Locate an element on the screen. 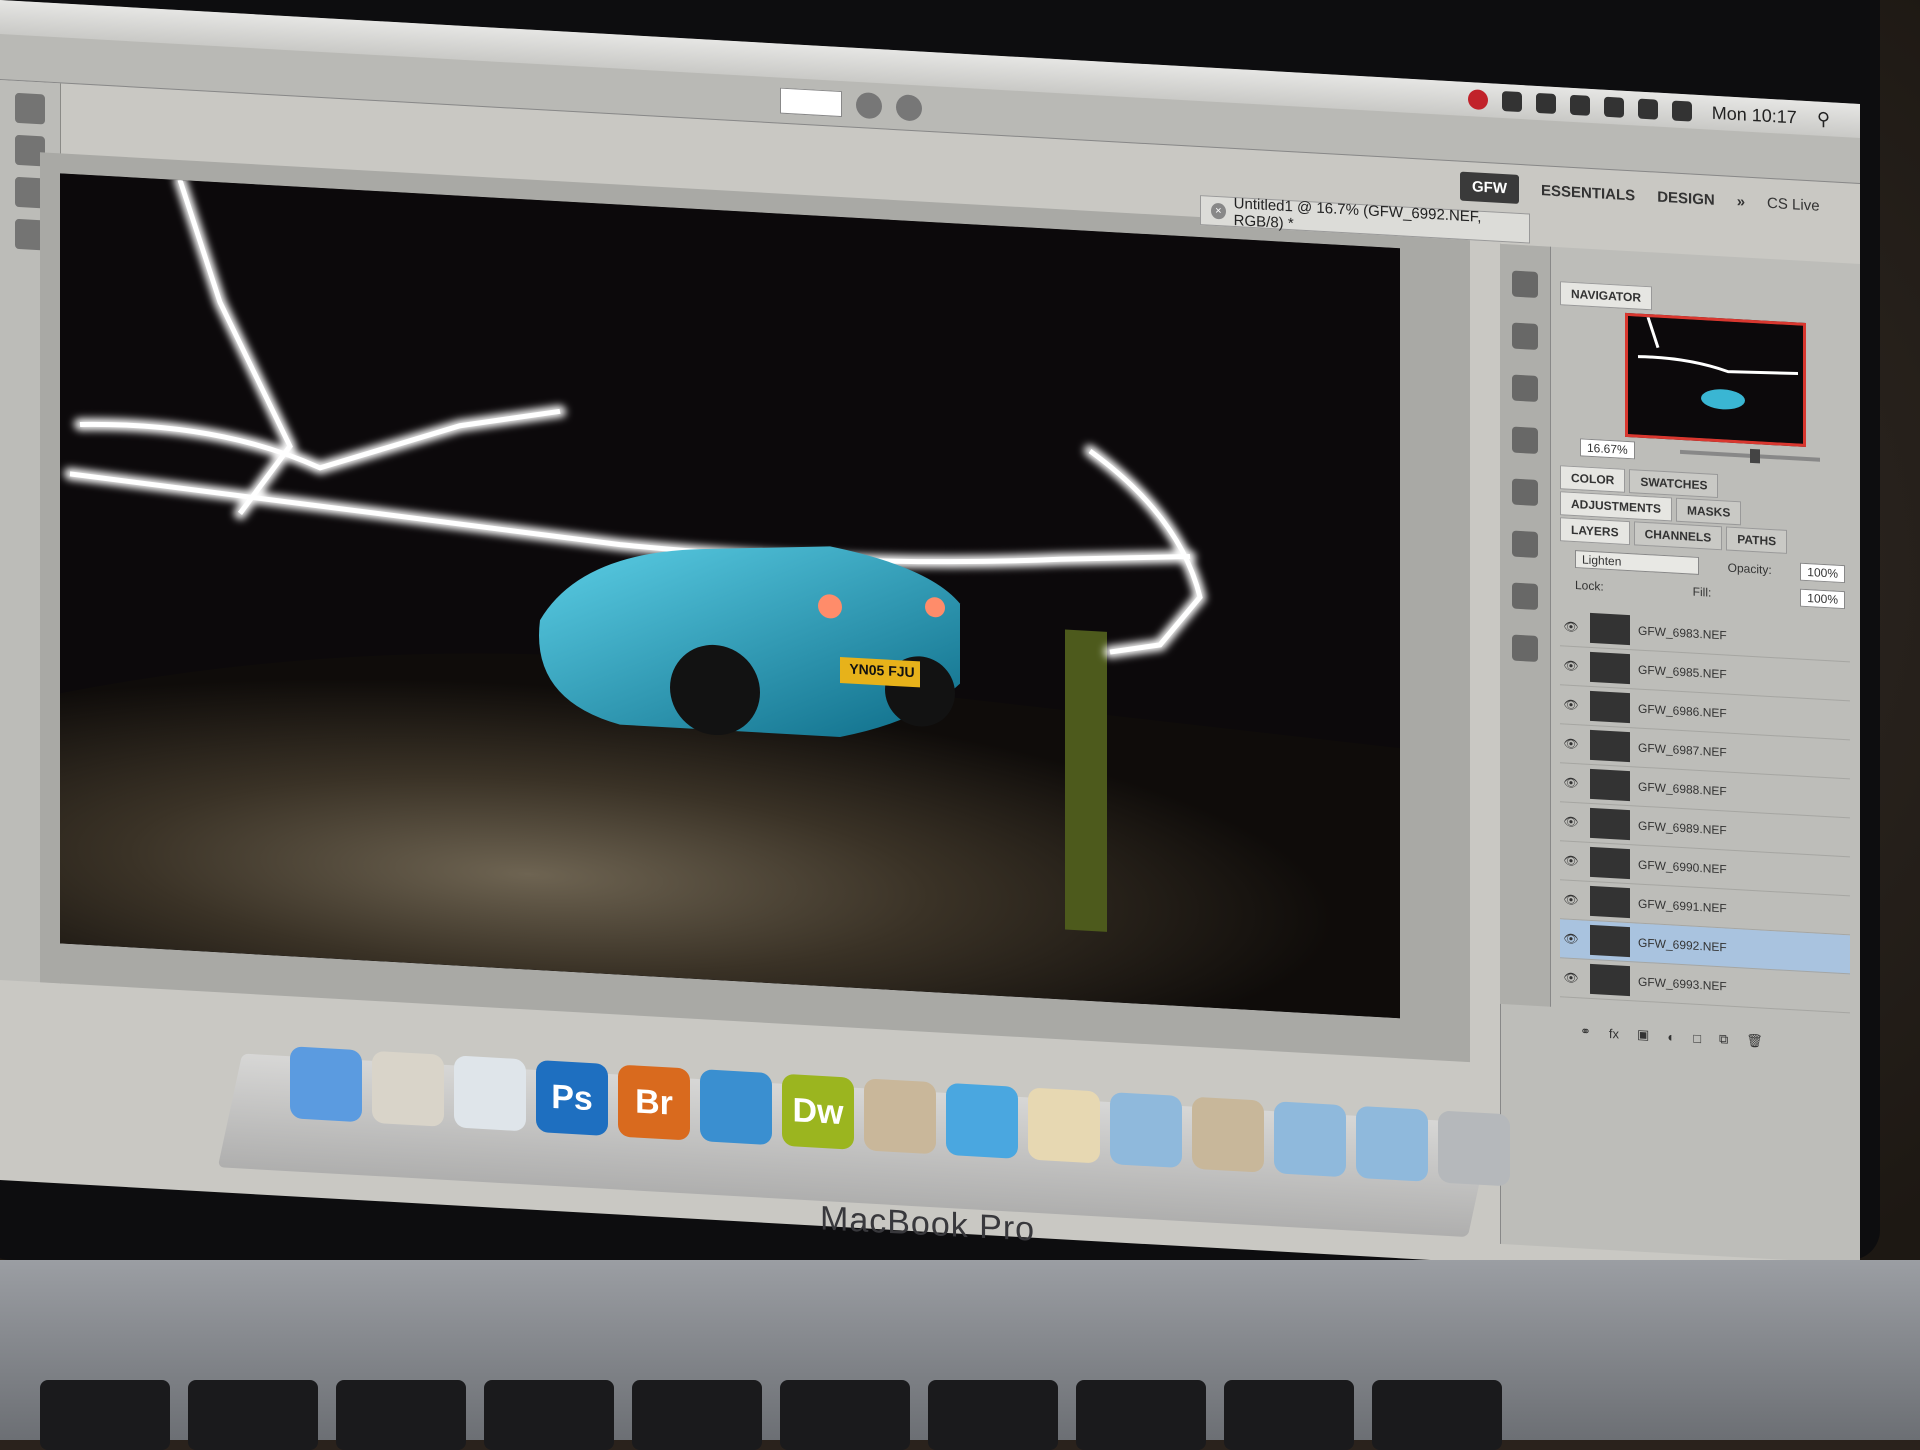  paragraph-icon is located at coordinates (1525, 648).